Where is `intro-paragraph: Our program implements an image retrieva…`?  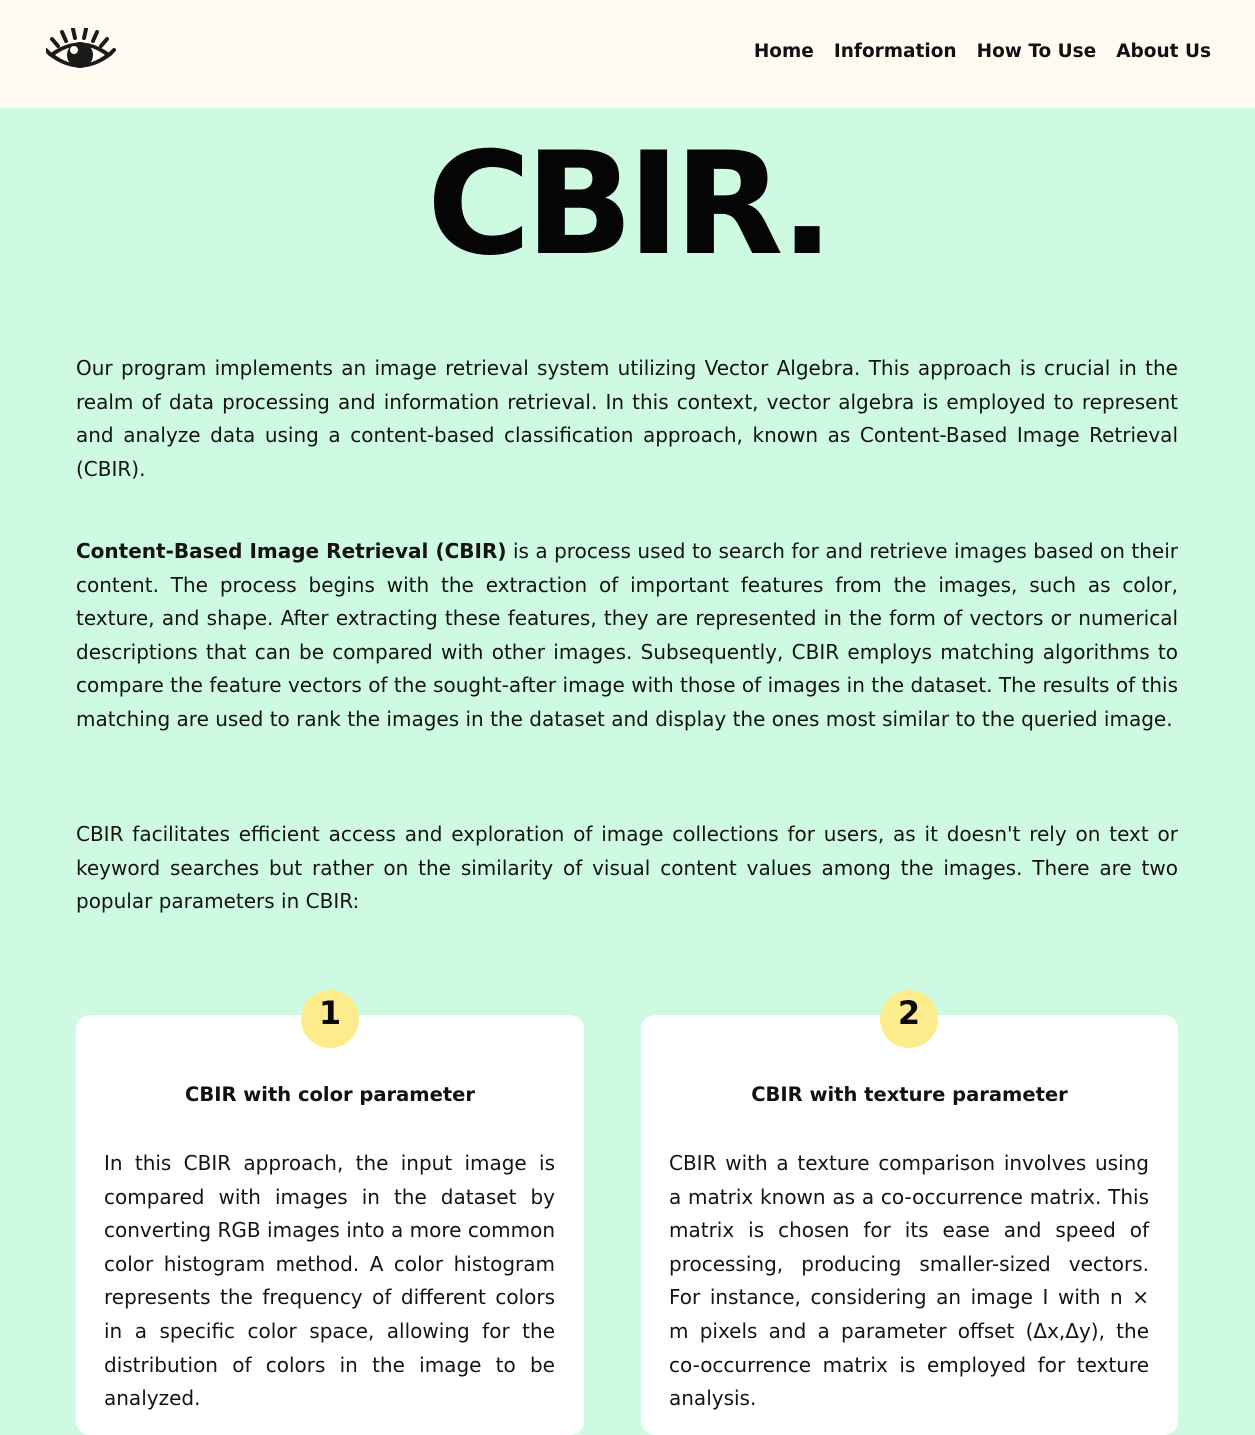
intro-paragraph: Our program implements an image retrieva… is located at coordinates (627, 418).